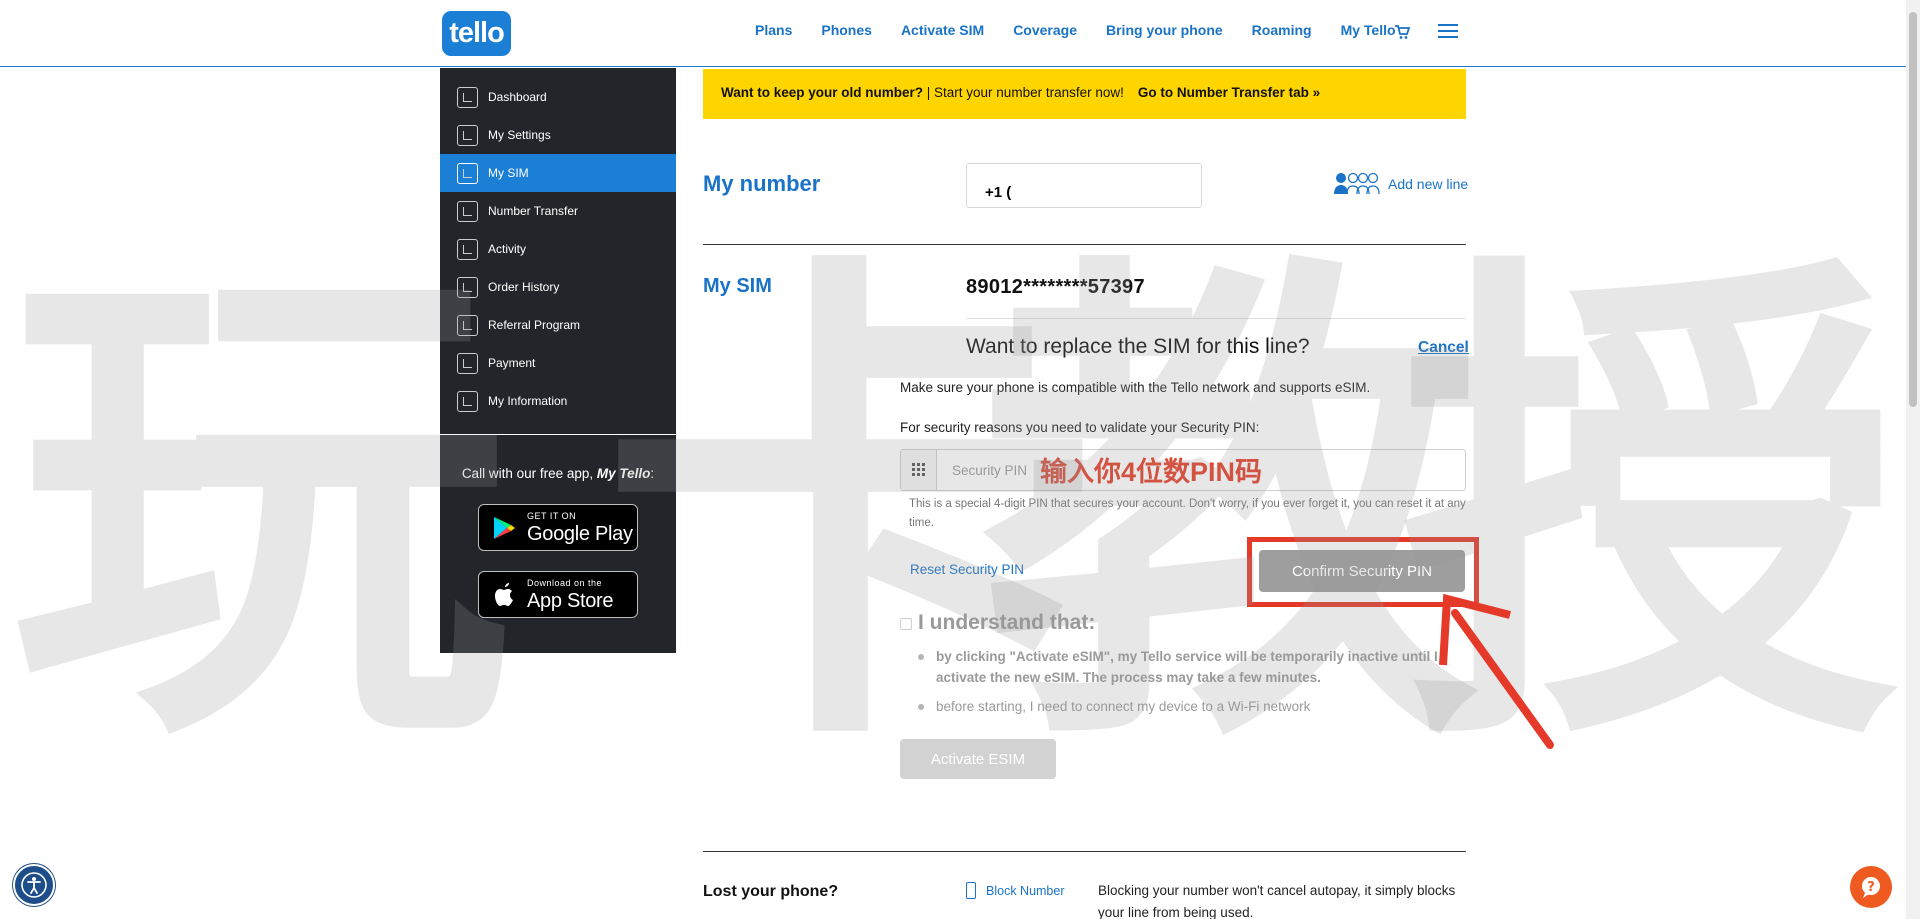 This screenshot has width=1920, height=919. I want to click on sidebar-item-label: Number Transfer, so click(533, 211).